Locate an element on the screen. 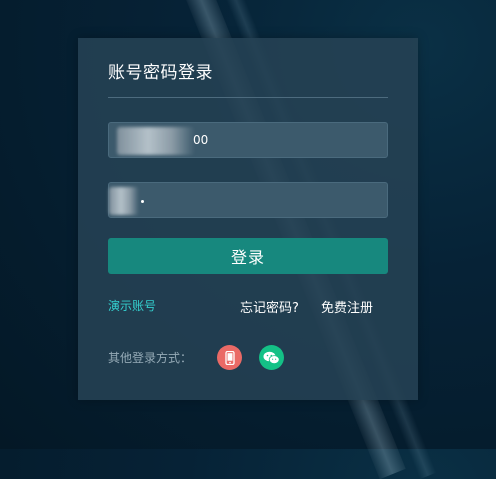 This screenshot has height=479, width=496. mobile-phone-icon is located at coordinates (229, 357).